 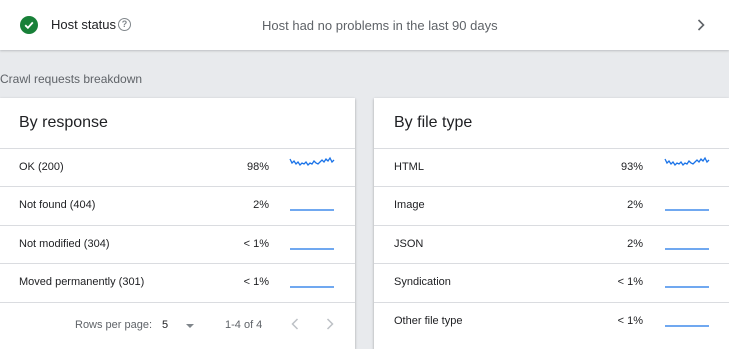 What do you see at coordinates (631, 167) in the screenshot?
I see `row-percent: 93%` at bounding box center [631, 167].